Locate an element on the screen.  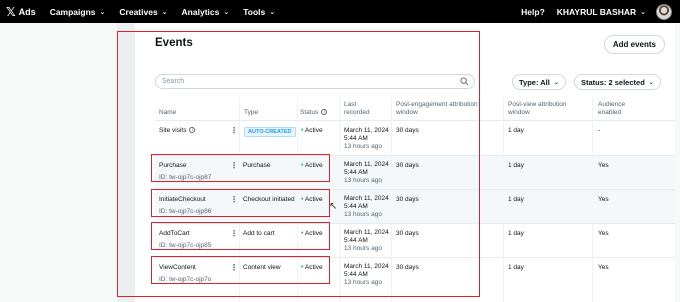
header-post-engagement-line2: window is located at coordinates (407, 112).